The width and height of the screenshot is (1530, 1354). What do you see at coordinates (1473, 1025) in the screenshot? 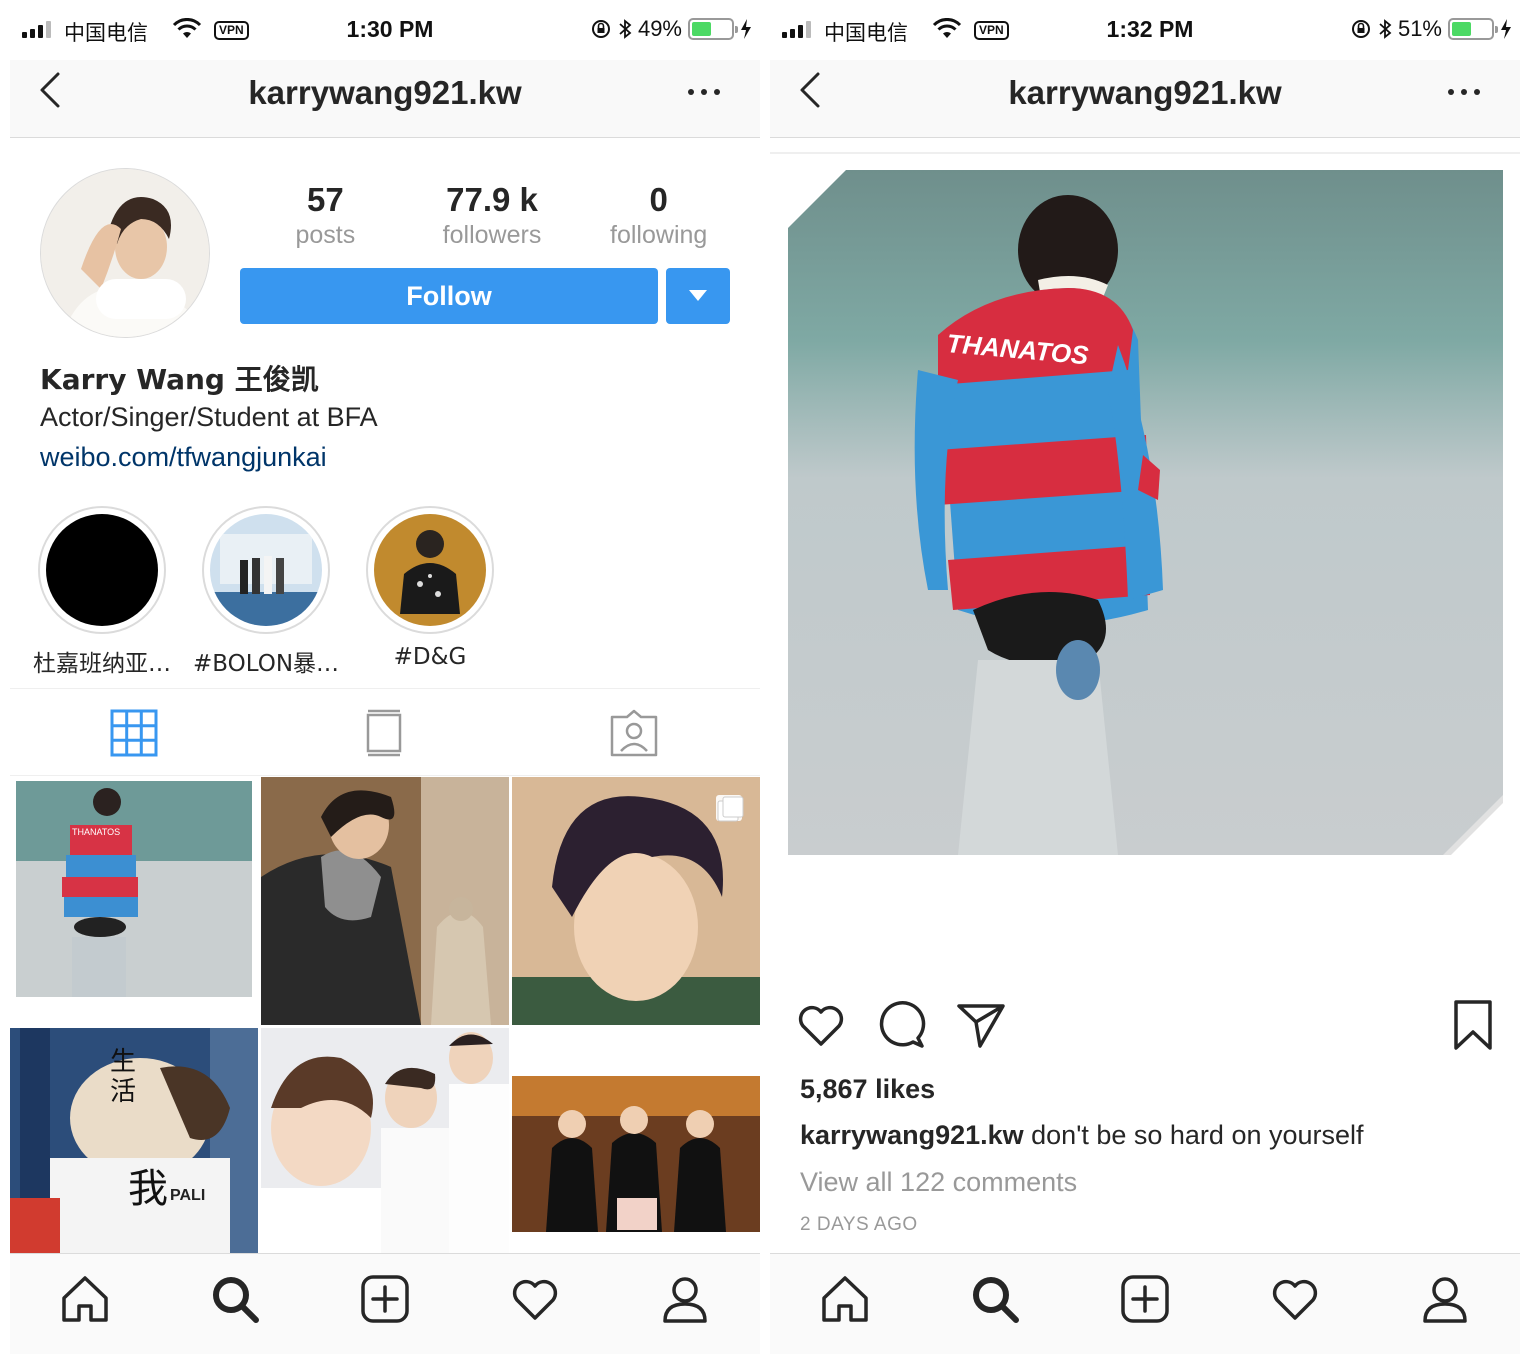
I see `bookmark-icon` at bounding box center [1473, 1025].